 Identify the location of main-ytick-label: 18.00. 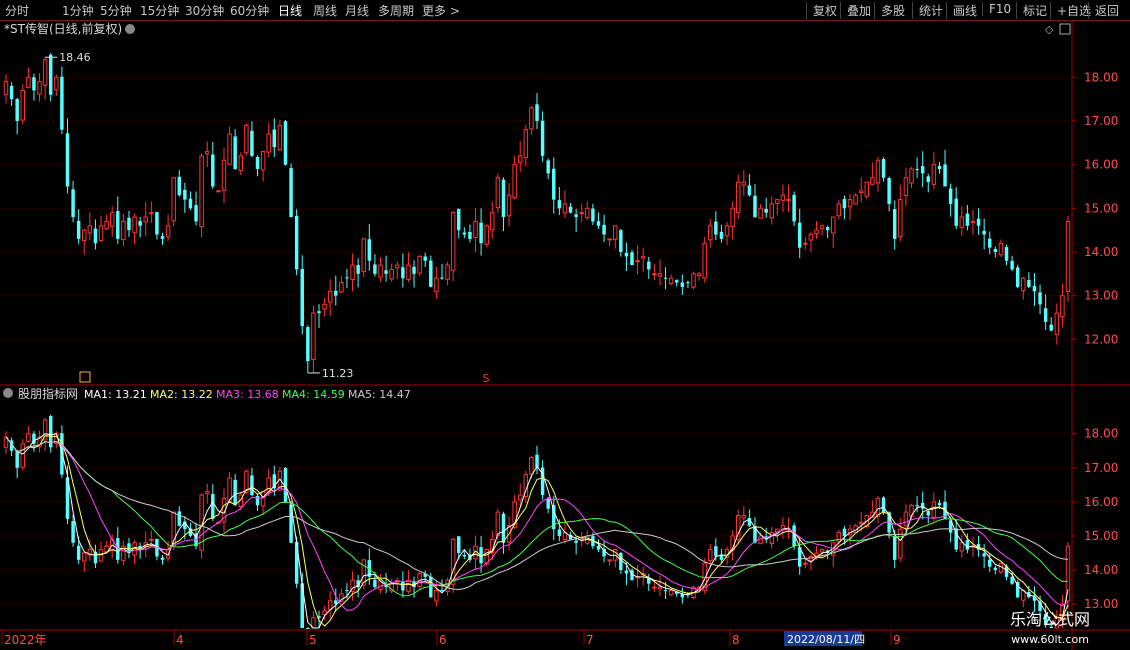
(1101, 77).